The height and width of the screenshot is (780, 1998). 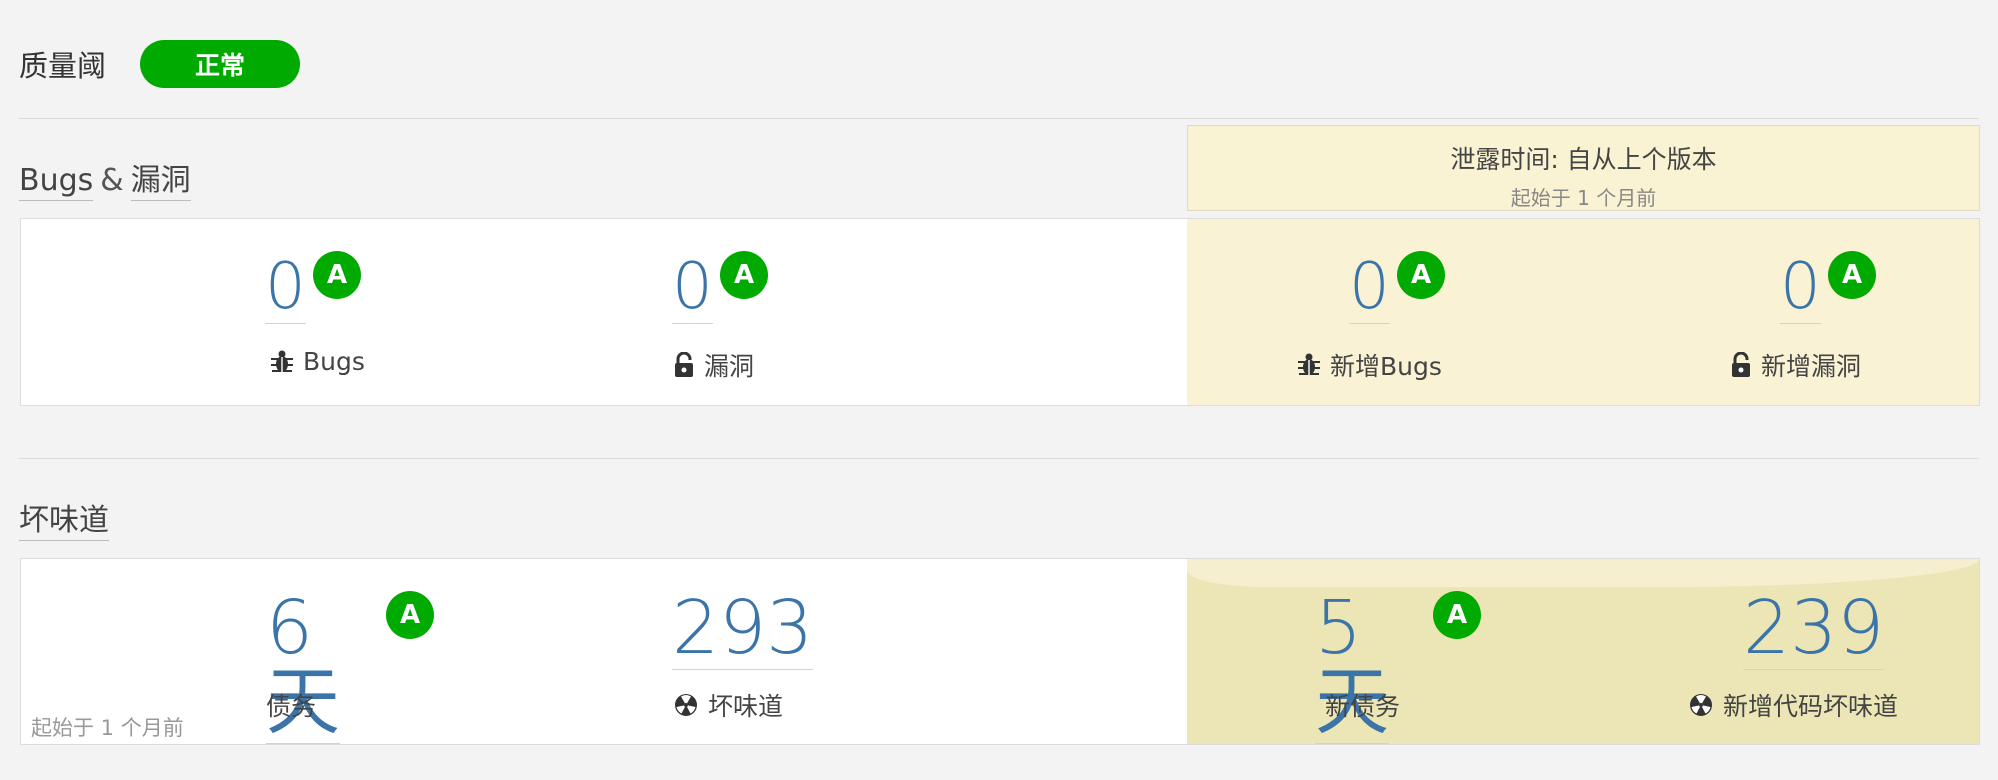 I want to click on new-debt-label: 新债务, so click(x=1362, y=705).